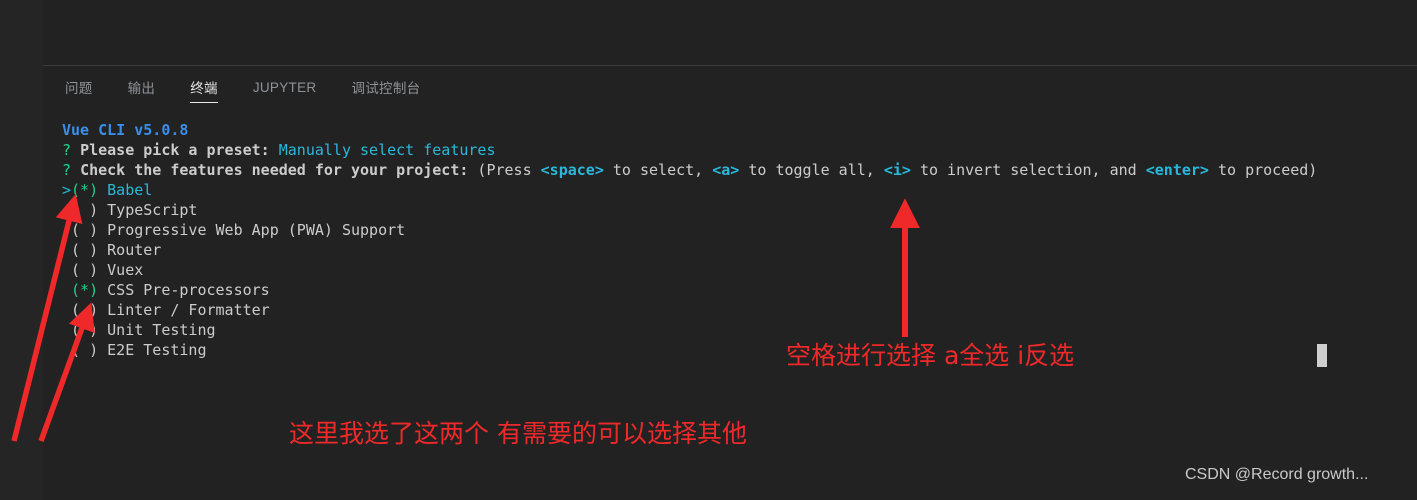  Describe the element at coordinates (152, 210) in the screenshot. I see `terminal-span: TypeScript` at that location.